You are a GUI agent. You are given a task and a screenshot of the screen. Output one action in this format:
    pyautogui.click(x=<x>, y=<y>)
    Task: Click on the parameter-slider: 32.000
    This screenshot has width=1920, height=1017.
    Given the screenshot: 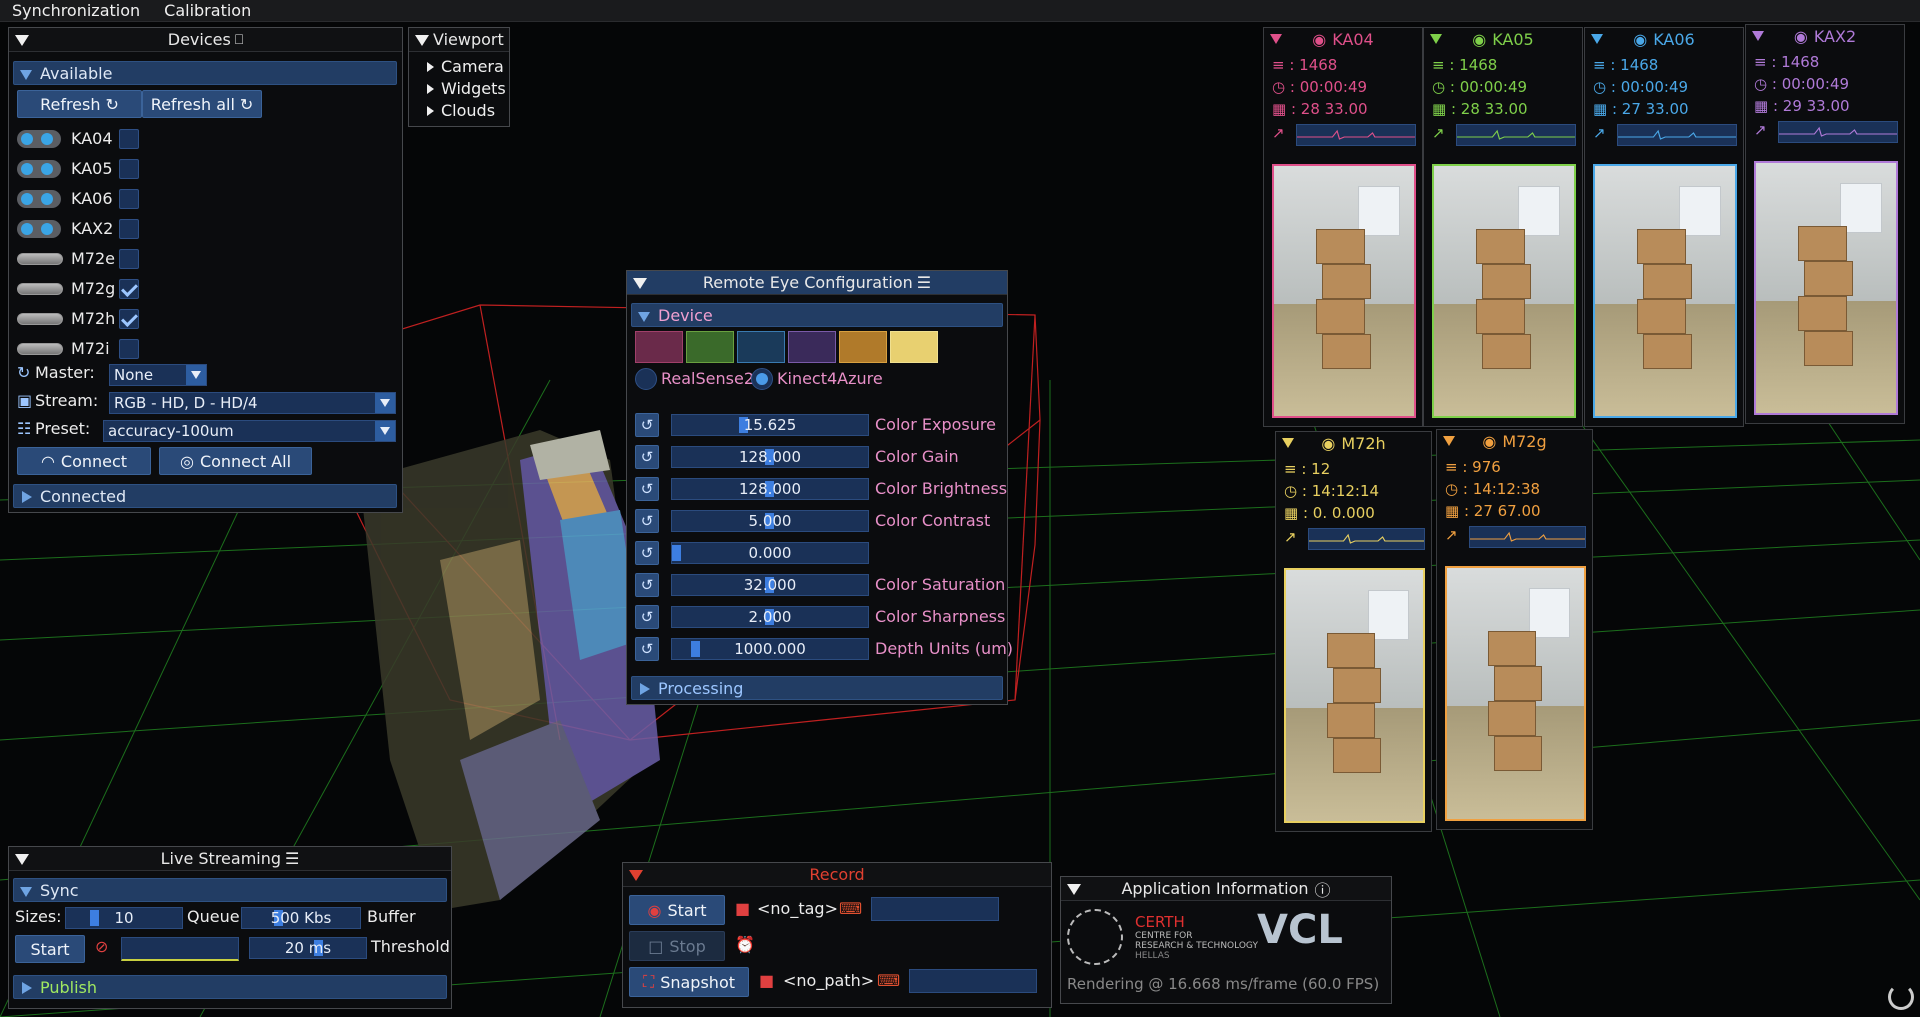 What is the action you would take?
    pyautogui.click(x=770, y=585)
    